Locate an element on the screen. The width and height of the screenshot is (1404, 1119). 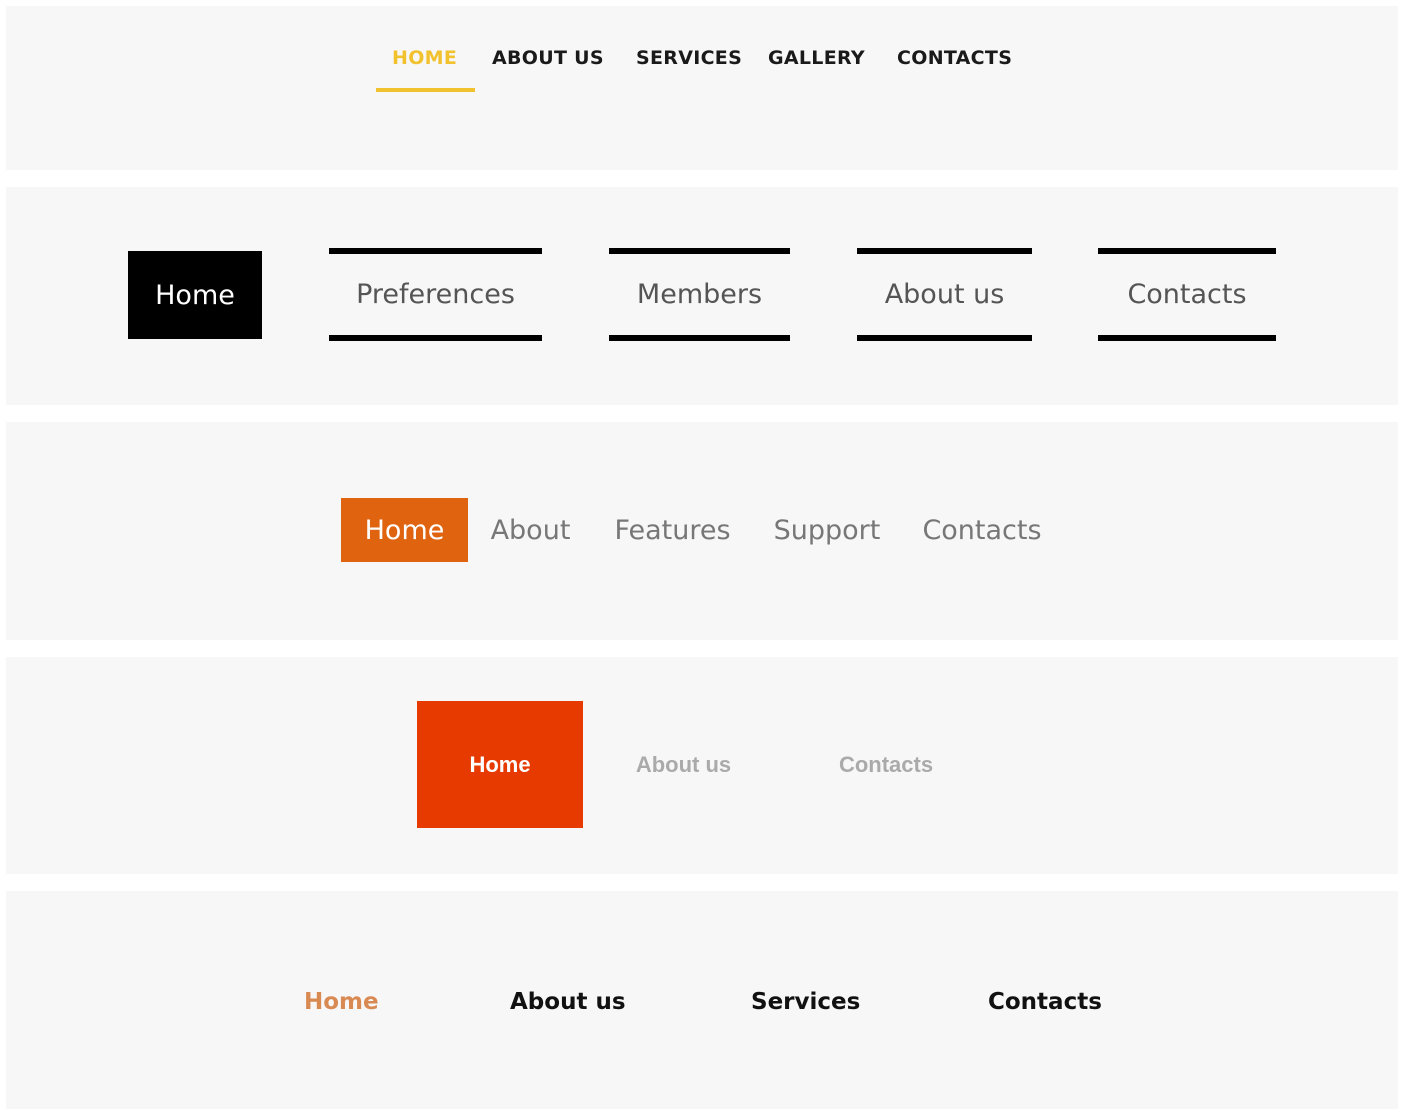
active-underline is located at coordinates (425, 90).